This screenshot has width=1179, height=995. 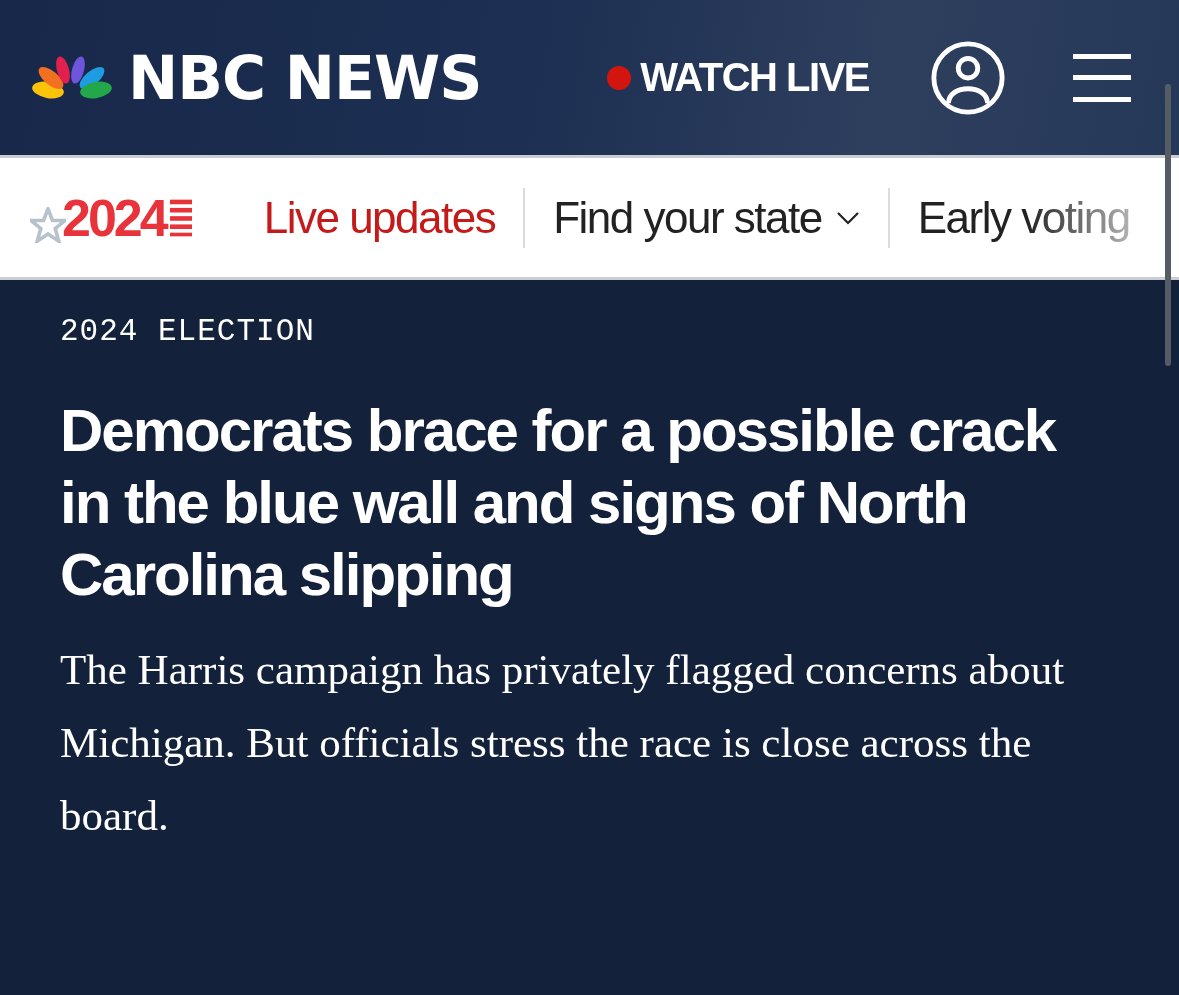 I want to click on account-icon, so click(x=968, y=77).